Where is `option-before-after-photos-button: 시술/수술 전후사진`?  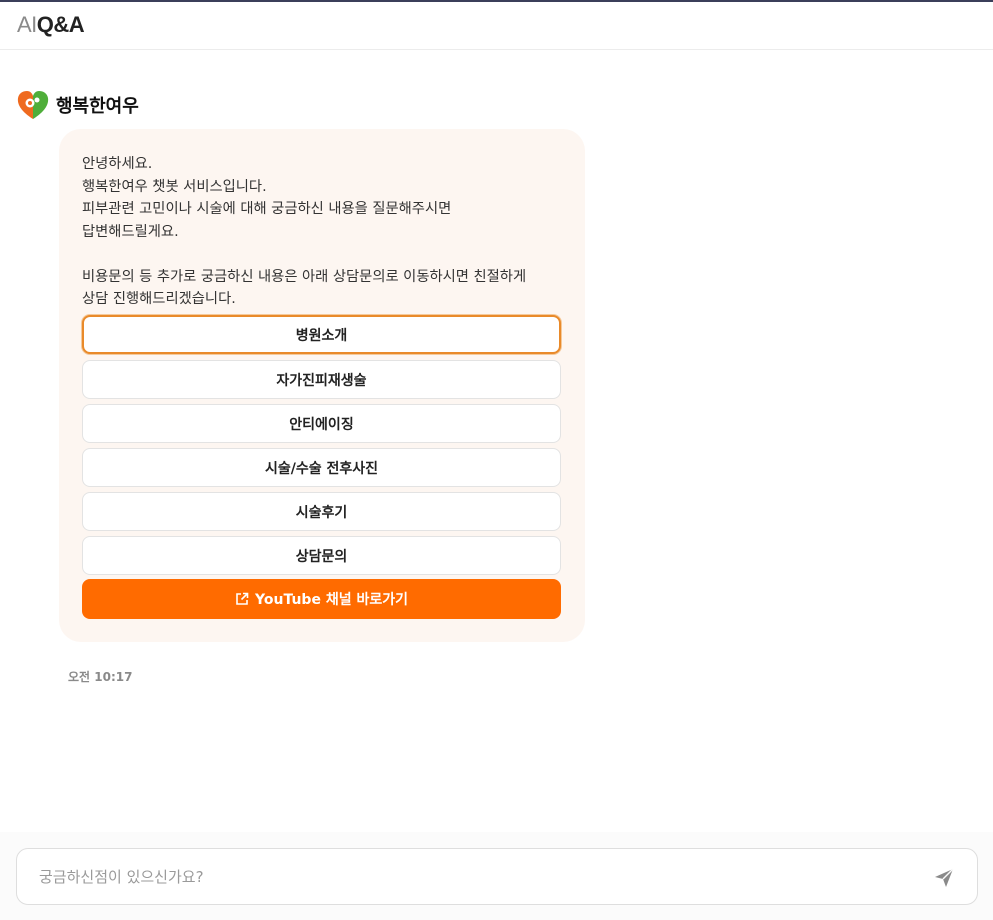 option-before-after-photos-button: 시술/수술 전후사진 is located at coordinates (321, 467).